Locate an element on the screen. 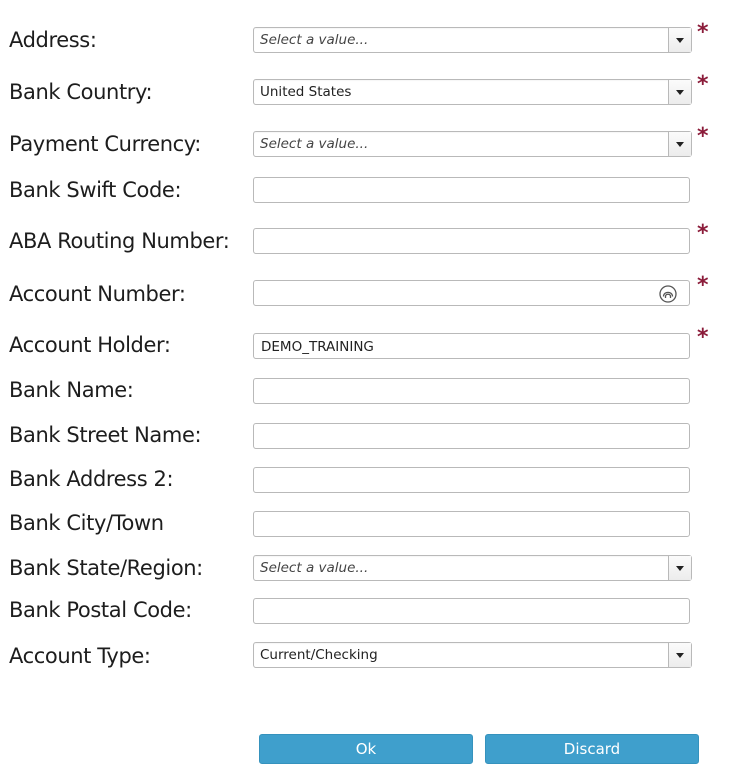 The height and width of the screenshot is (783, 753). bank-name-input is located at coordinates (471, 391).